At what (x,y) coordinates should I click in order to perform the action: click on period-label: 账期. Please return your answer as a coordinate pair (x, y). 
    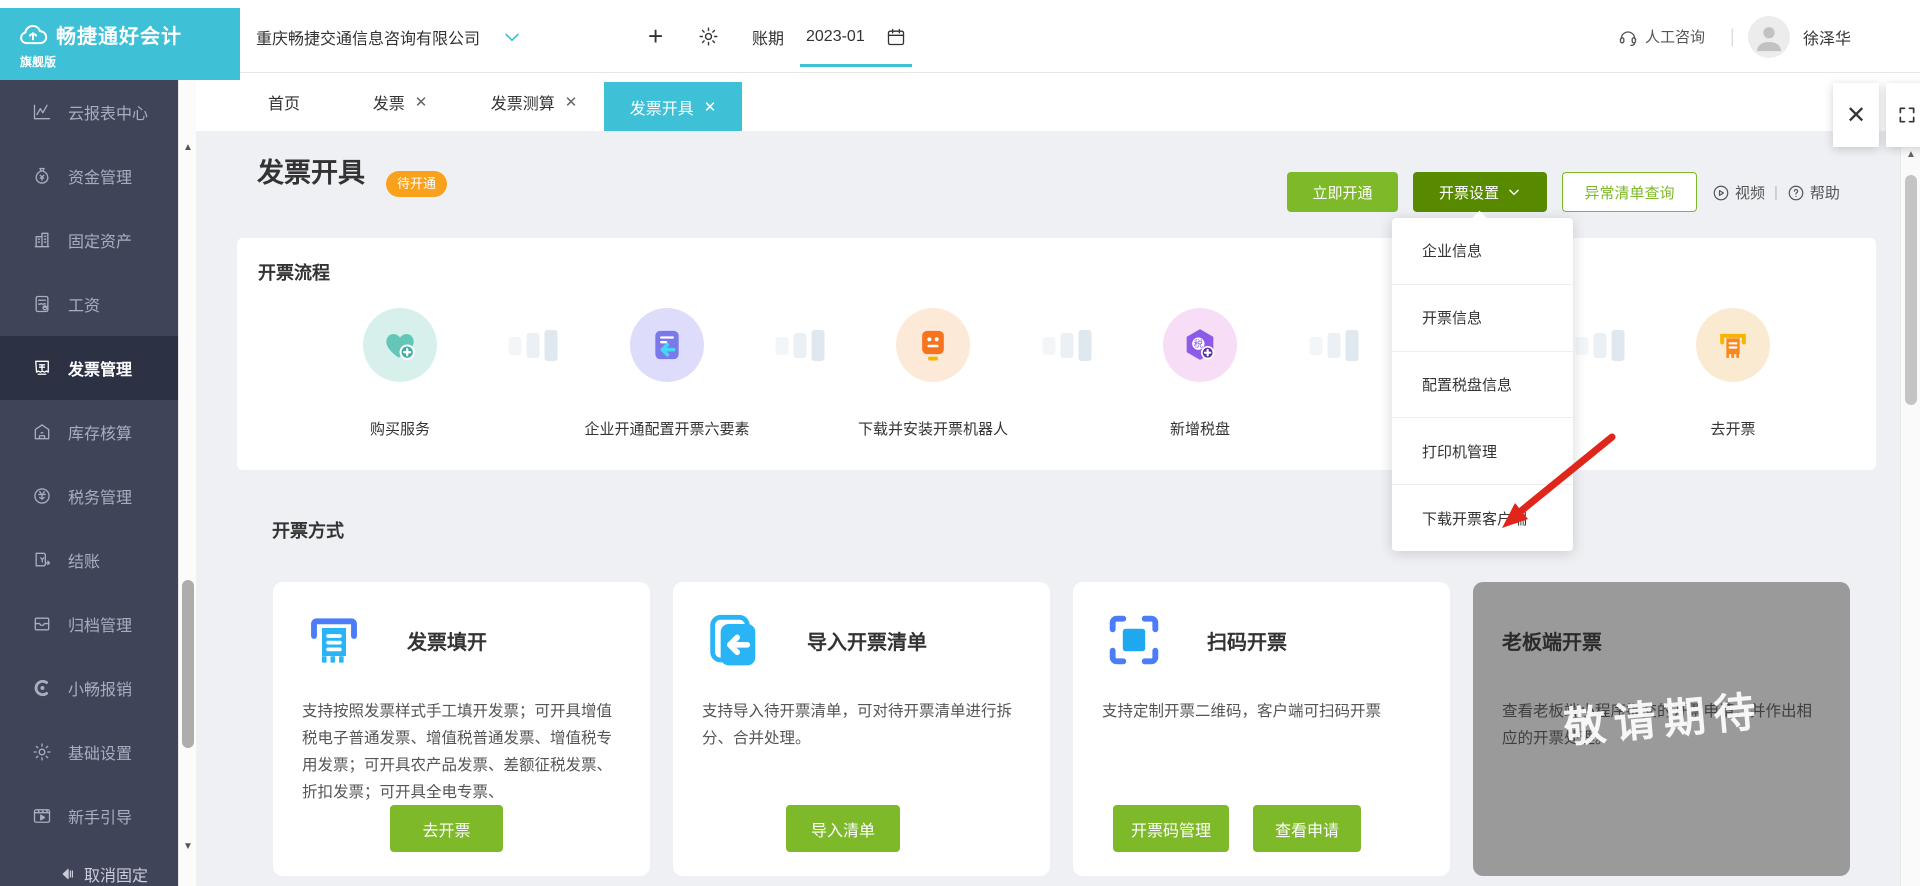
    Looking at the image, I should click on (768, 39).